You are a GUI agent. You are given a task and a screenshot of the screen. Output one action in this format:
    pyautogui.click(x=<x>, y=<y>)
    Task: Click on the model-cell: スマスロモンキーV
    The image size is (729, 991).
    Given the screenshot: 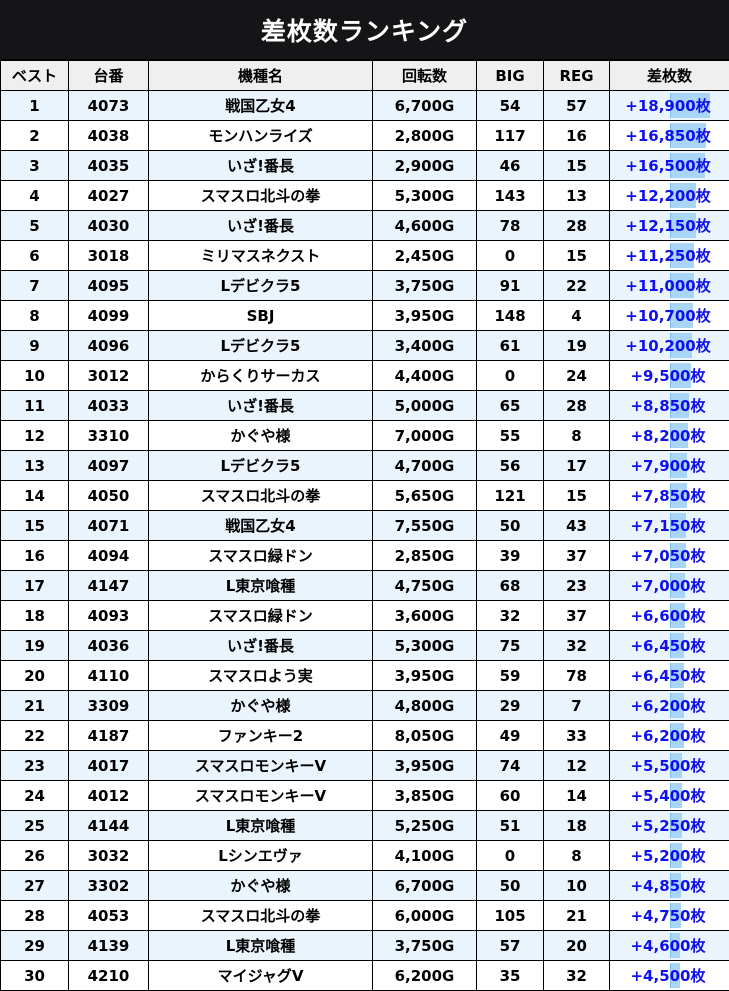 What is the action you would take?
    pyautogui.click(x=260, y=765)
    